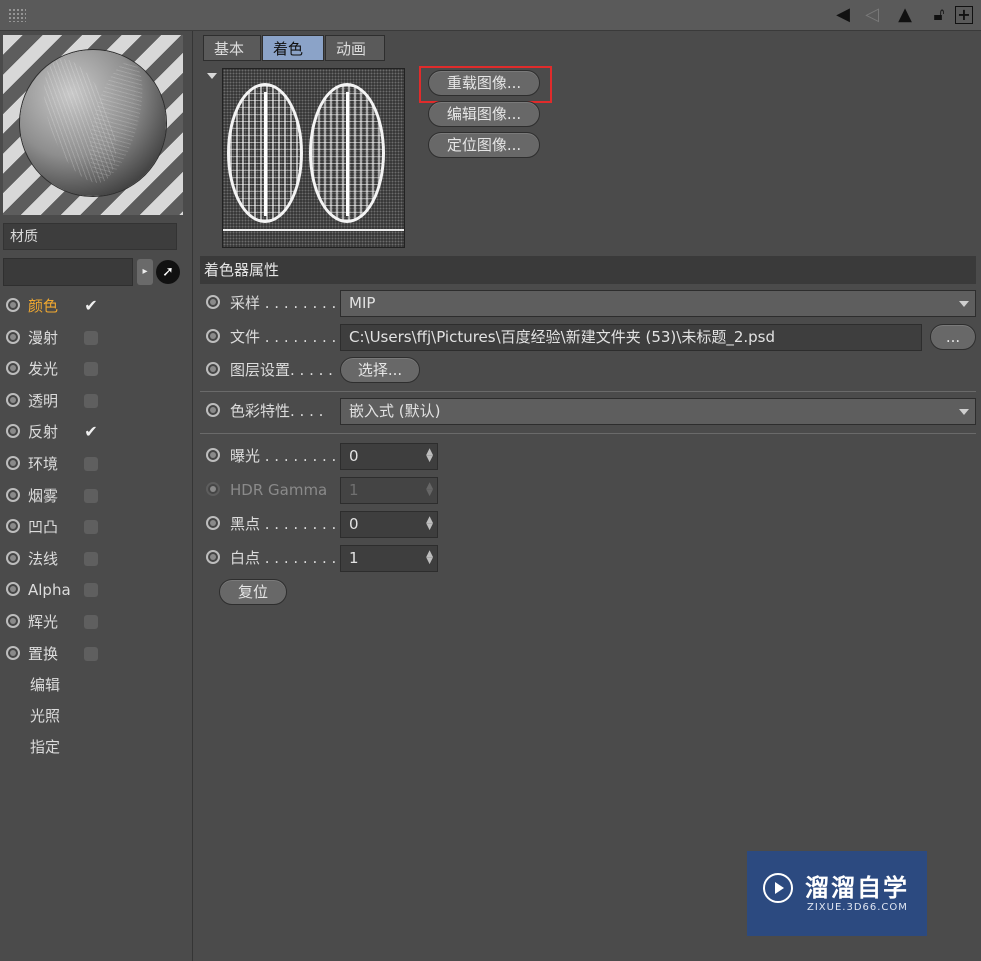  I want to click on channel-label: 烟雾, so click(43, 495).